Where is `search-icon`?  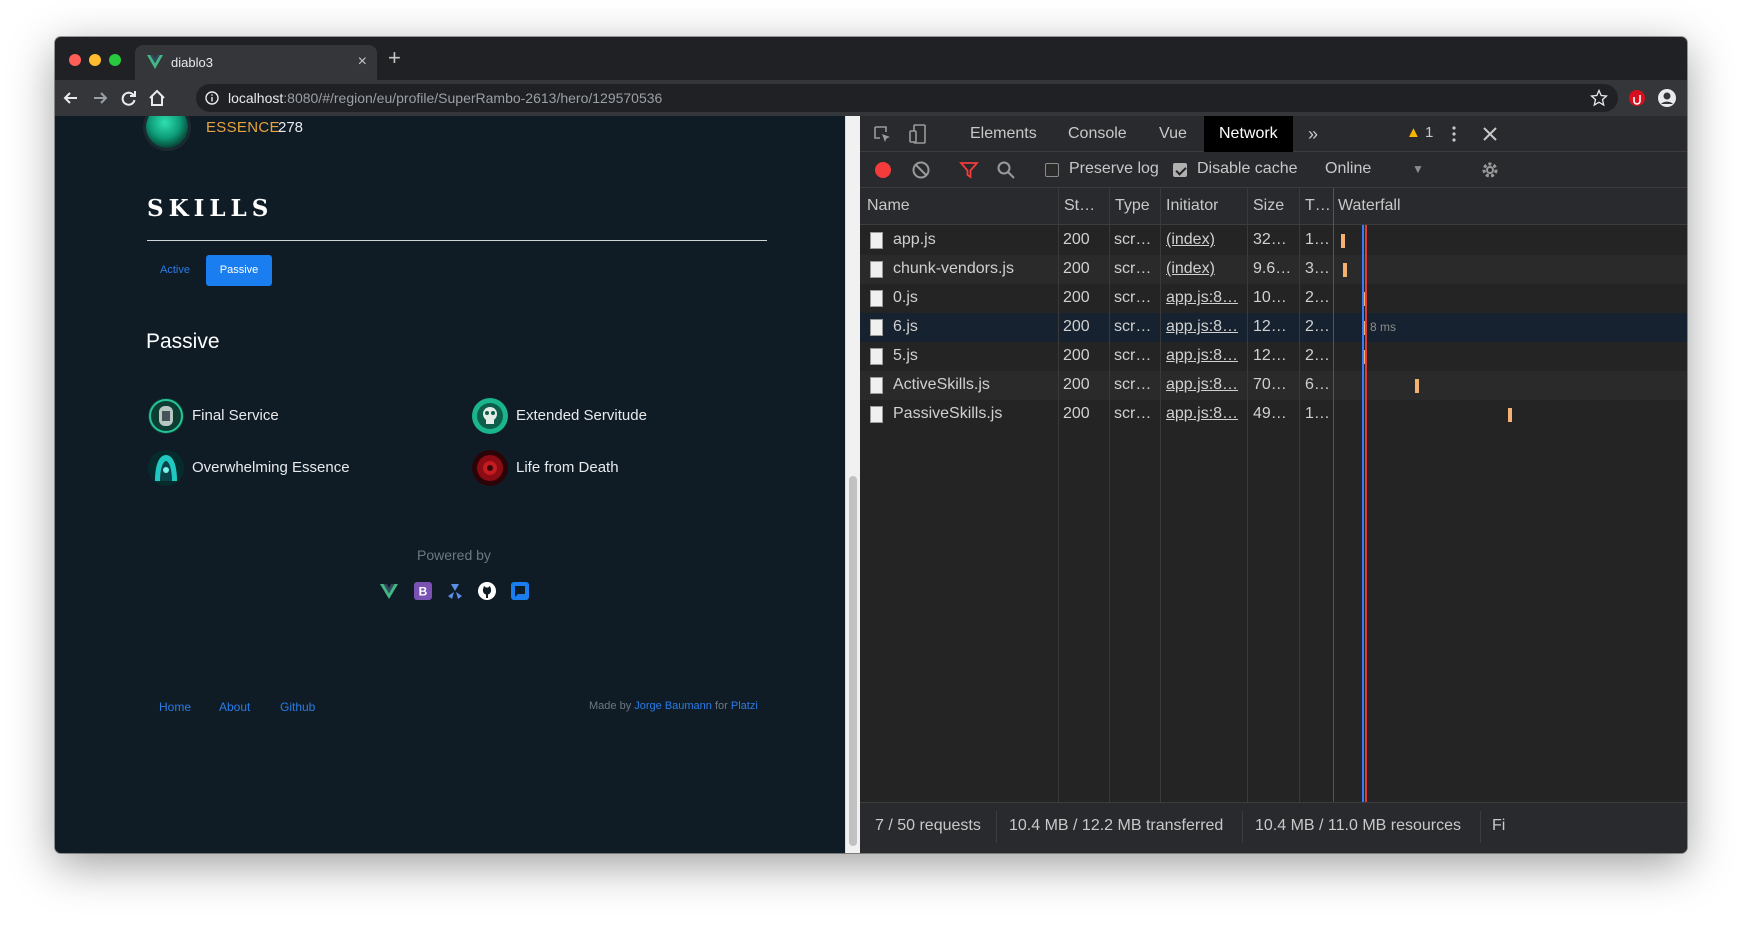 search-icon is located at coordinates (1006, 170).